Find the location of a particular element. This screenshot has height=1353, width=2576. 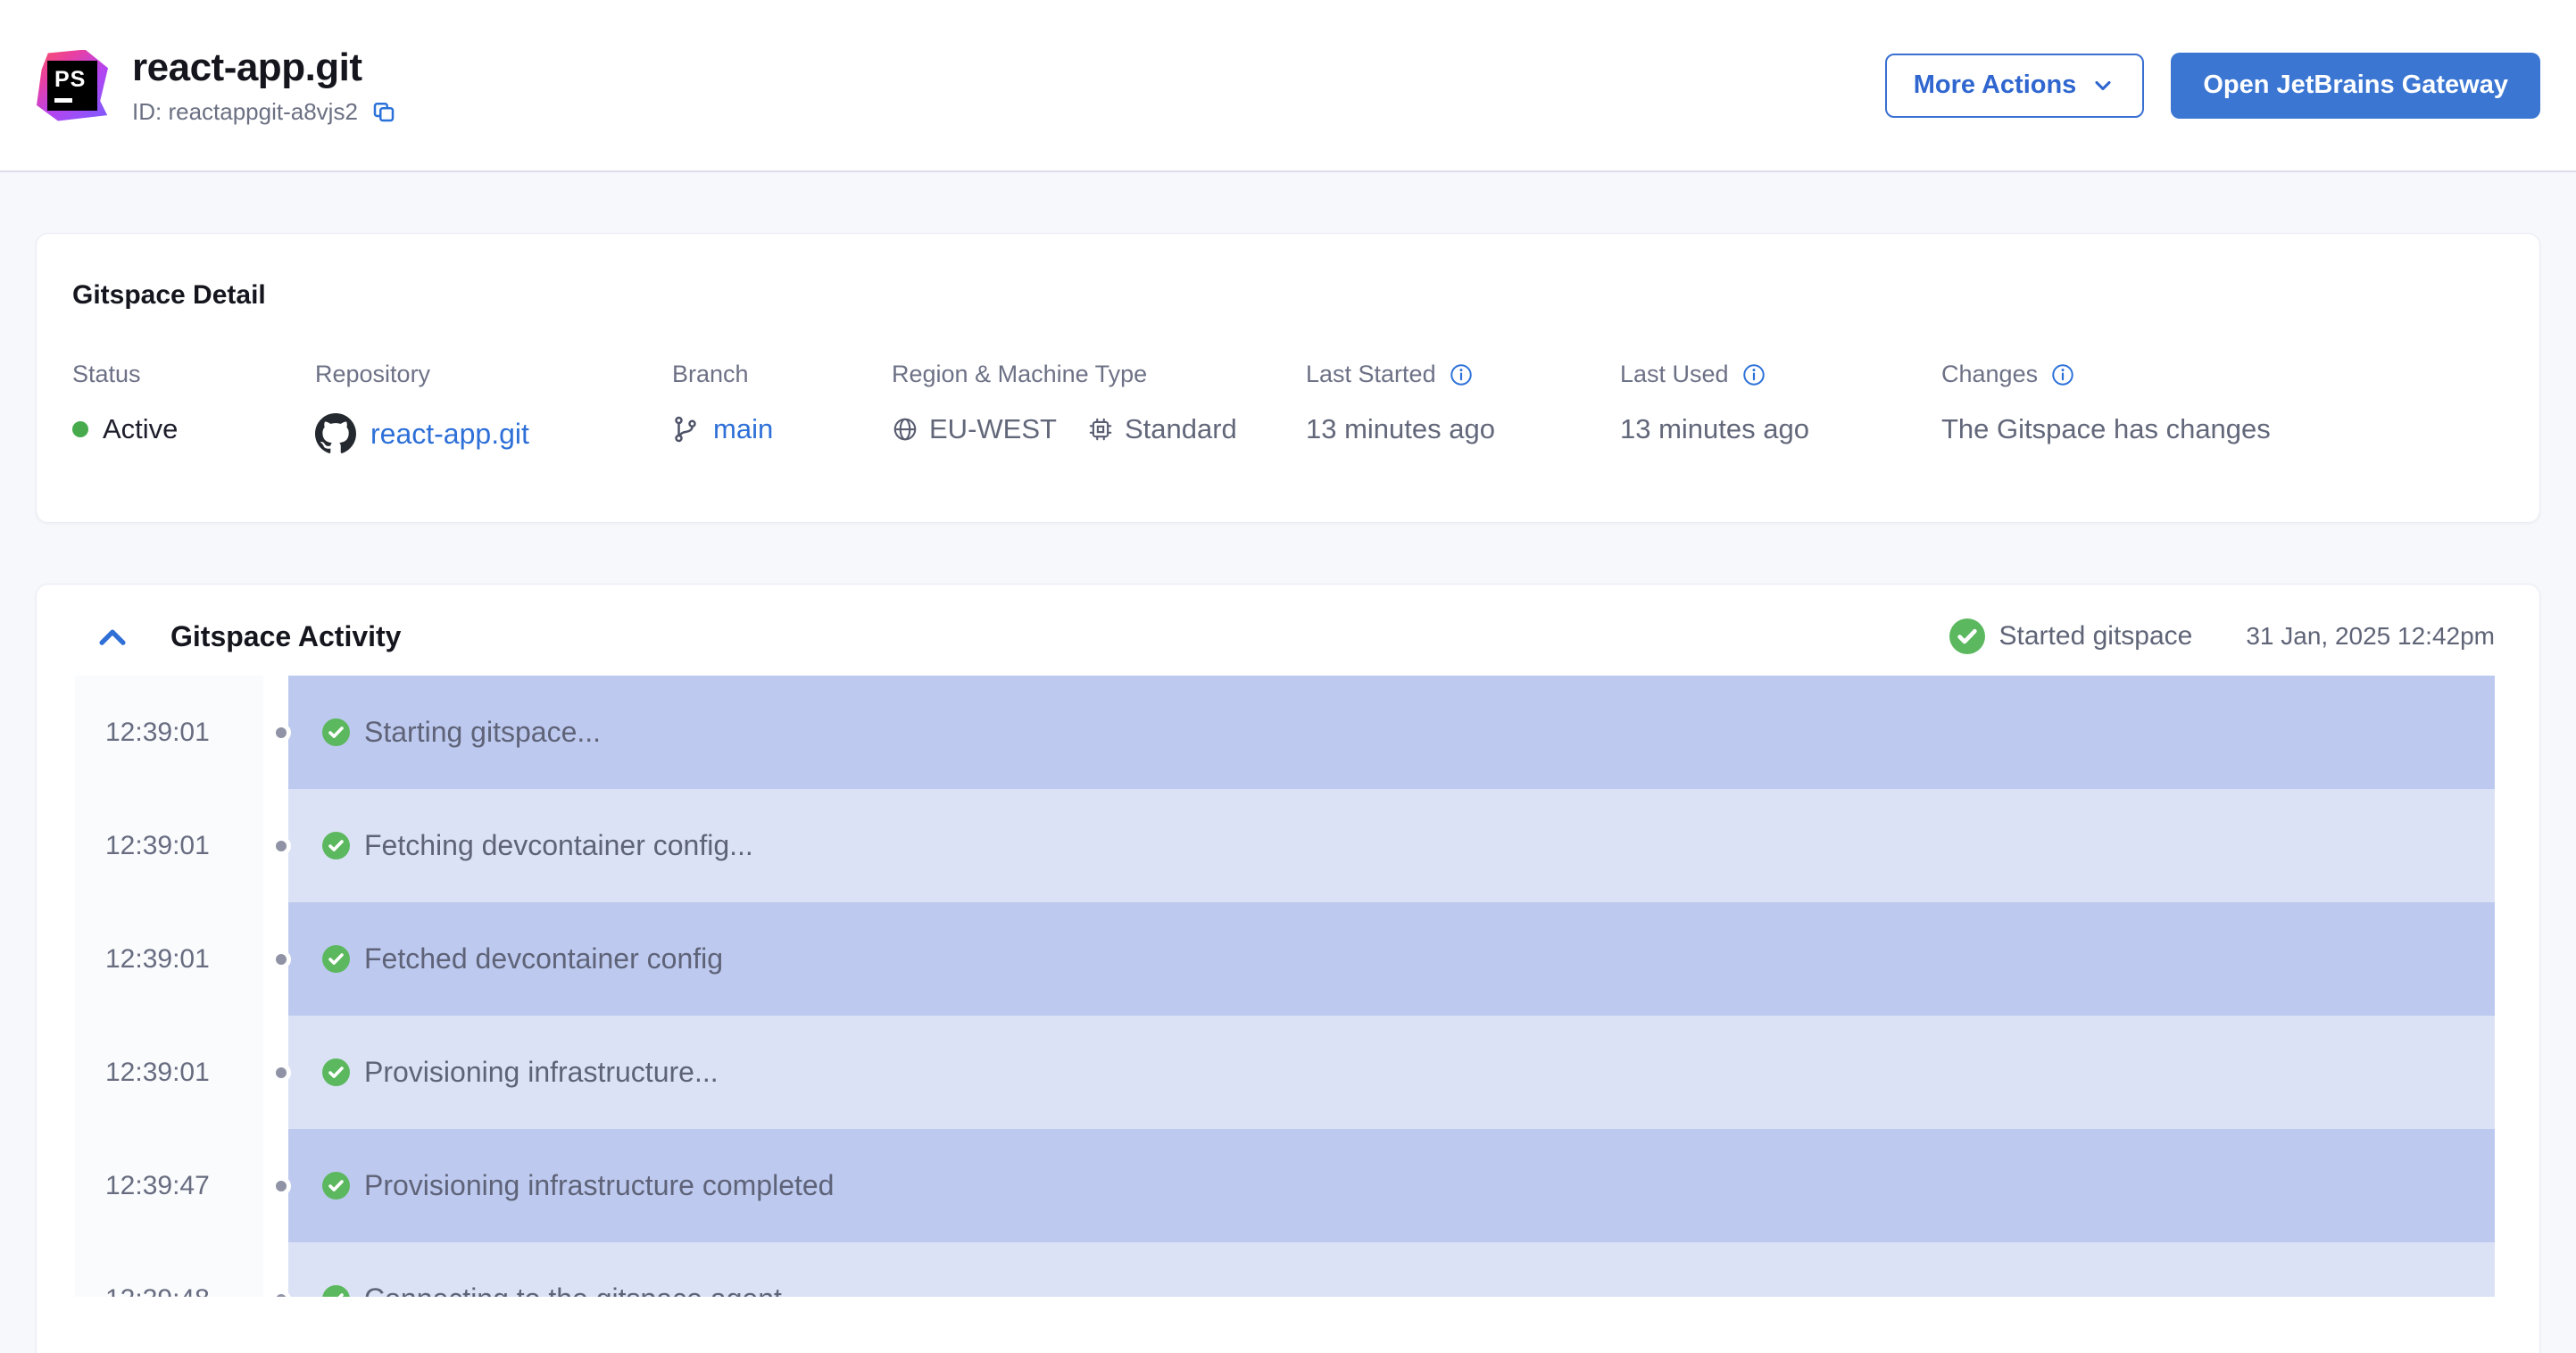

repository-column: Repository react-app.git is located at coordinates (493, 407).